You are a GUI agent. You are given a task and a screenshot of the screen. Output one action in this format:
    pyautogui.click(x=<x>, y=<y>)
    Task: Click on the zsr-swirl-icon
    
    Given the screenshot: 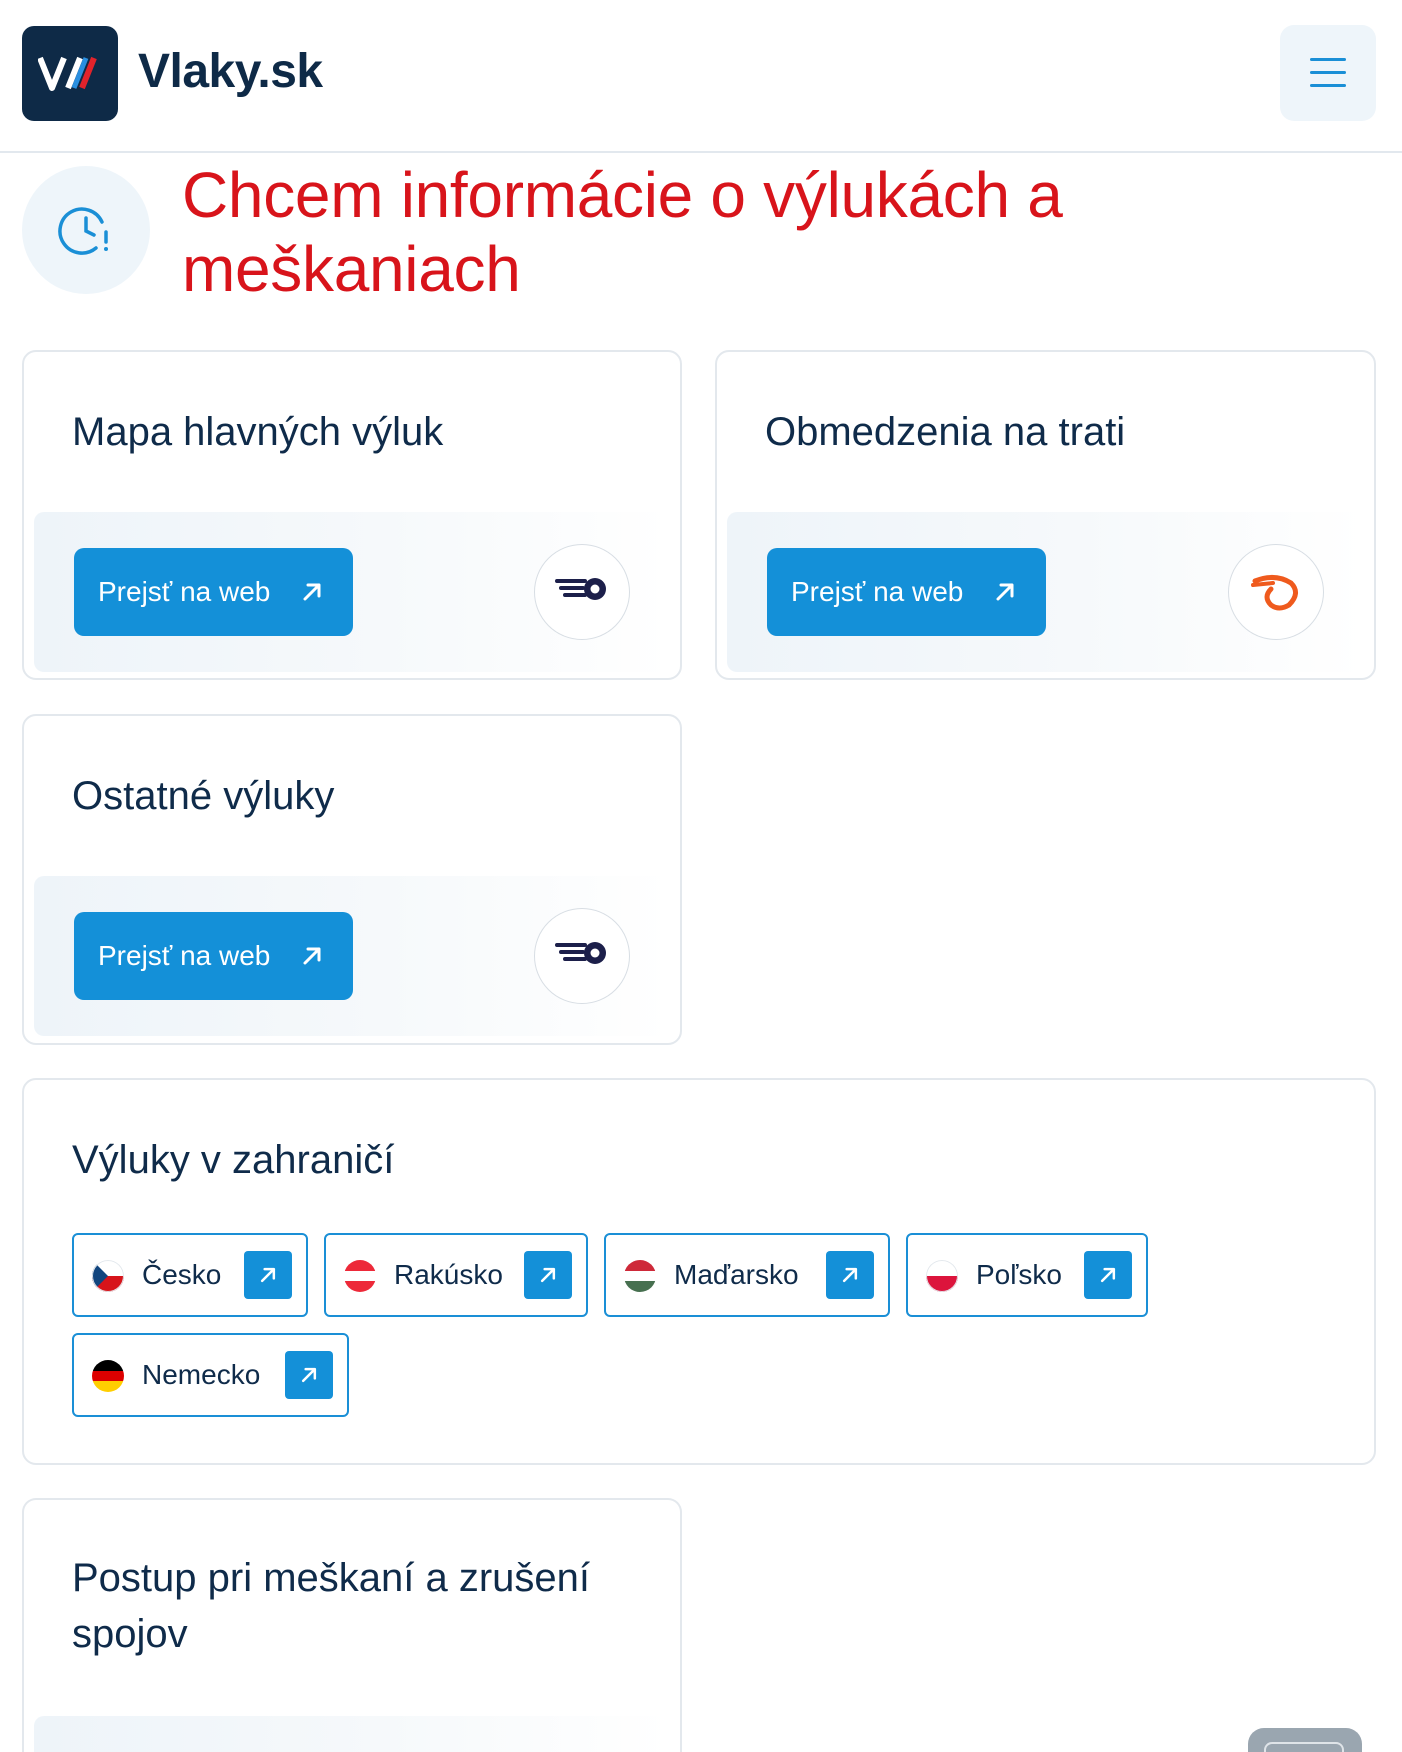 What is the action you would take?
    pyautogui.click(x=1276, y=592)
    